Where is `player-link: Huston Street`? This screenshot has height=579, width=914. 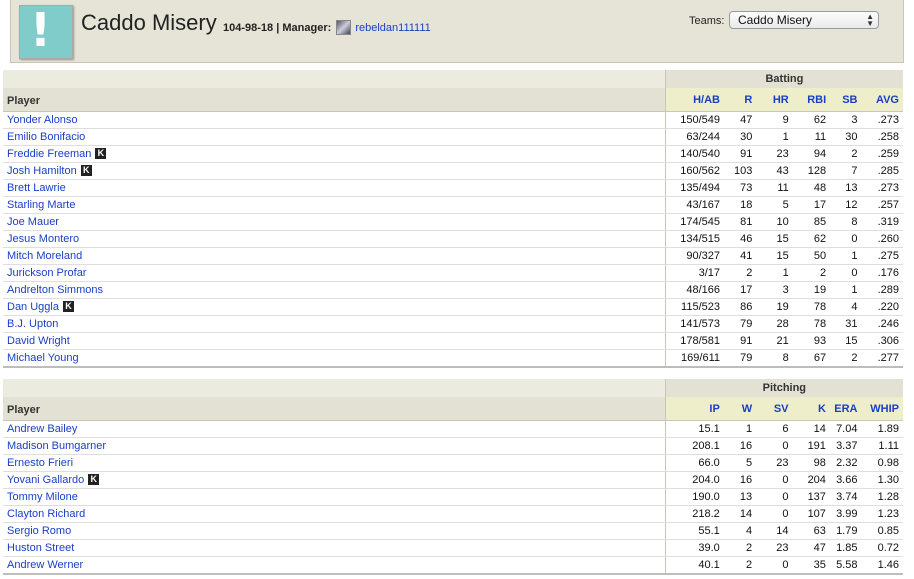
player-link: Huston Street is located at coordinates (40, 548).